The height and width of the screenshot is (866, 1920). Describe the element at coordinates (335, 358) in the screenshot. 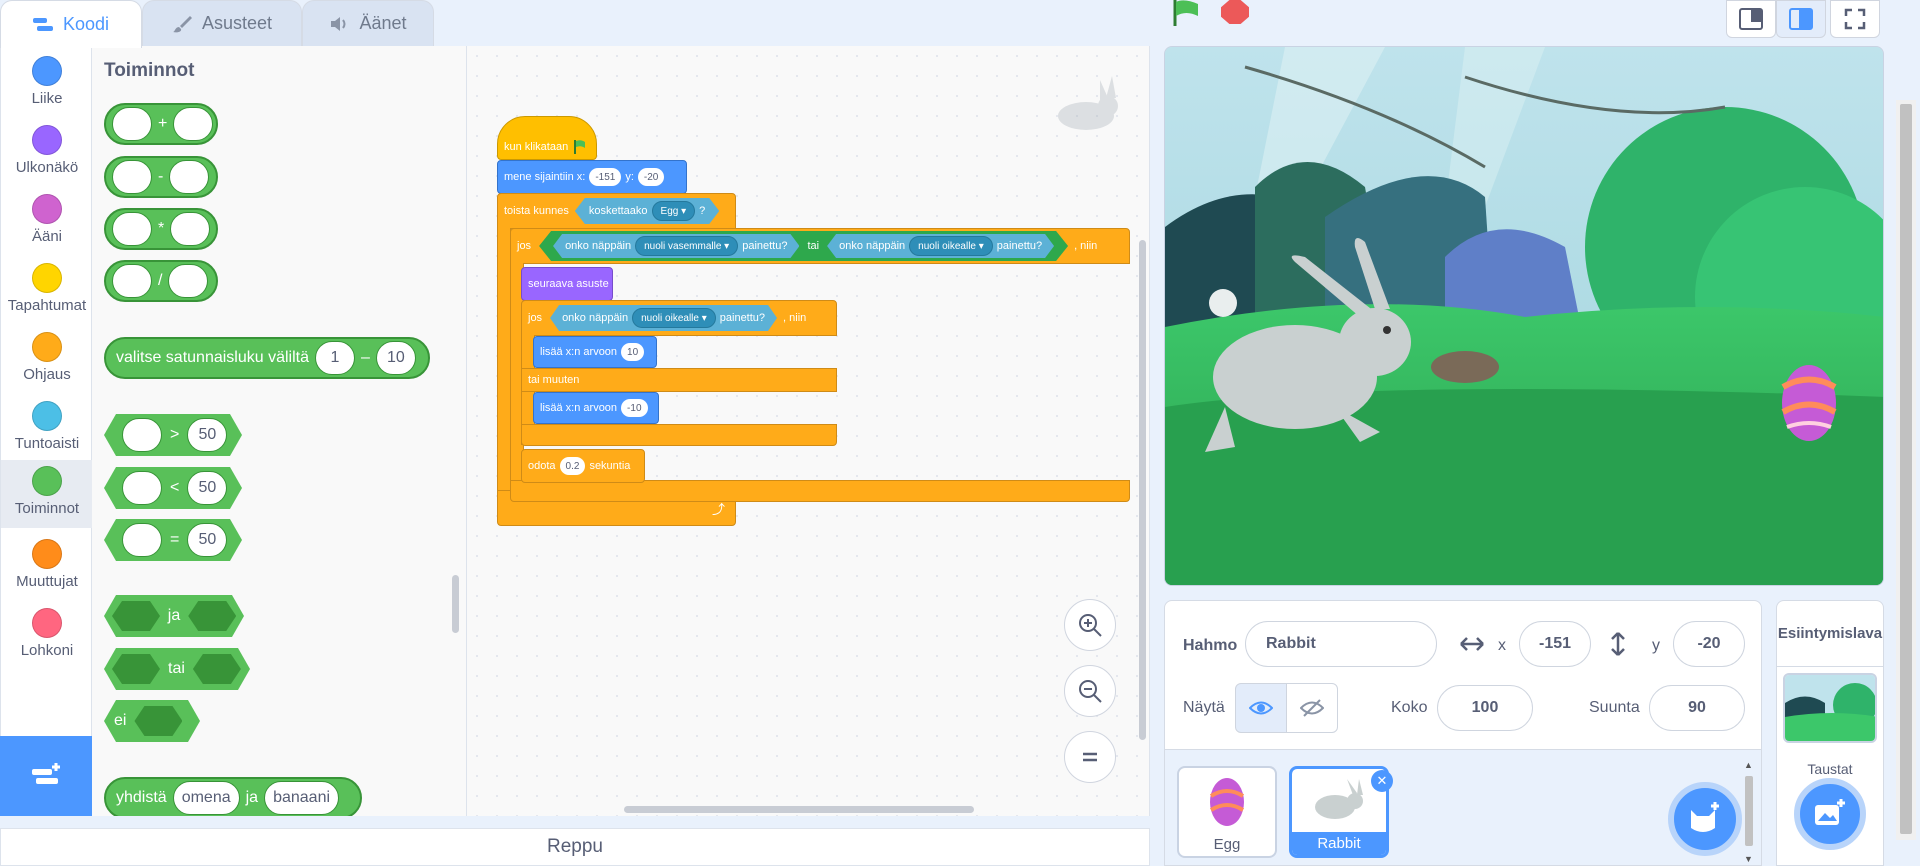

I see `random-from: 1` at that location.